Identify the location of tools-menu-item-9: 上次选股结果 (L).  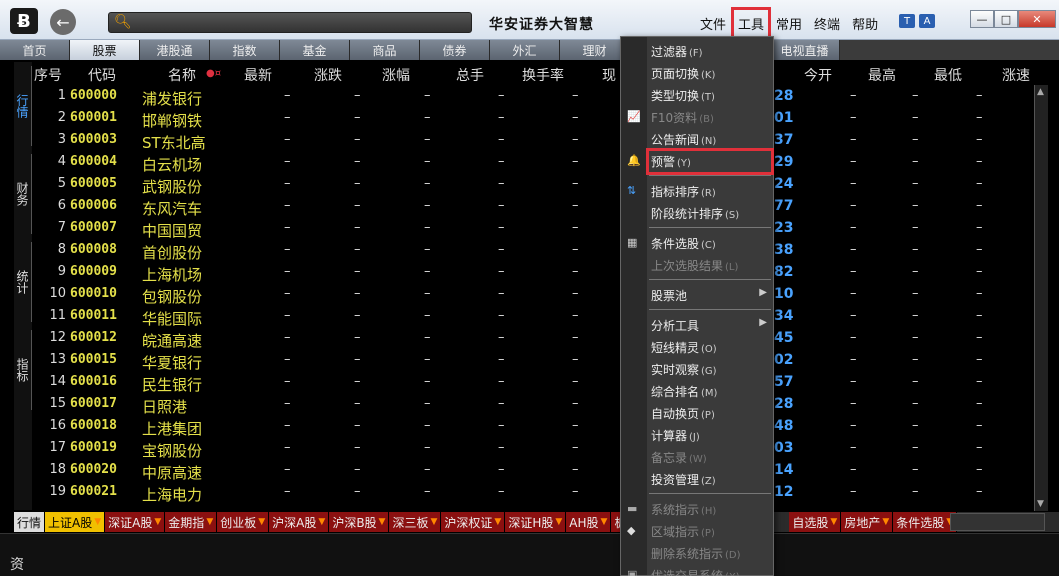
(710, 265).